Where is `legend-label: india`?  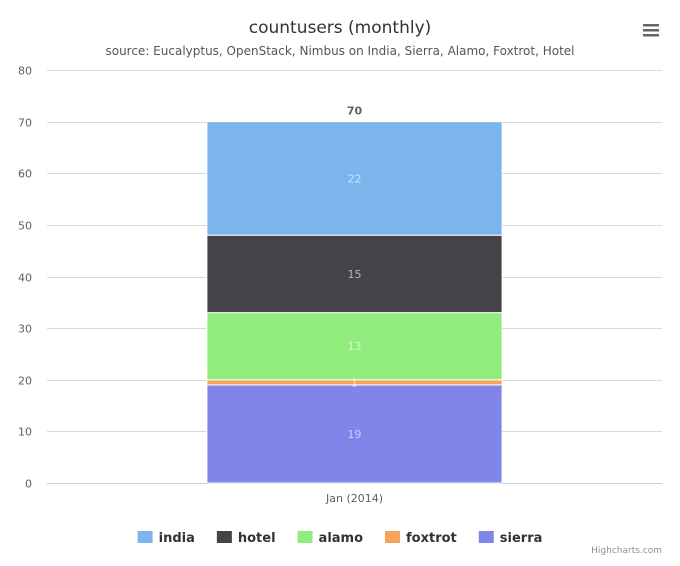
legend-label: india is located at coordinates (177, 538).